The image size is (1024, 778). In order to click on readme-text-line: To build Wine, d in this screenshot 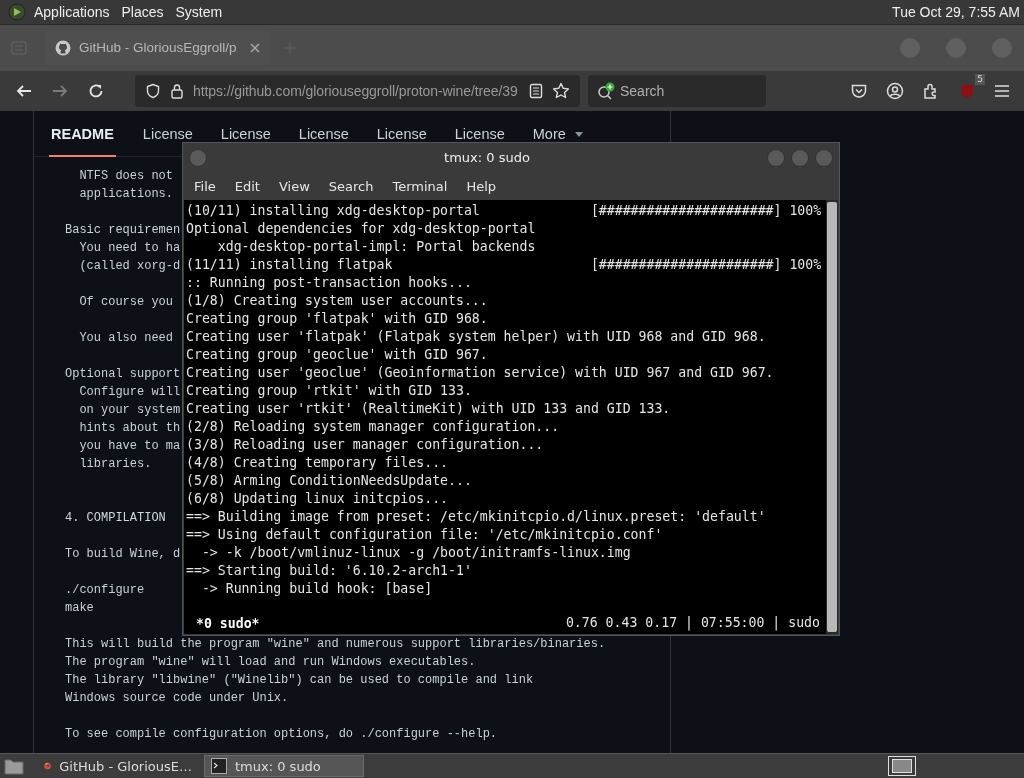, I will do `click(123, 554)`.